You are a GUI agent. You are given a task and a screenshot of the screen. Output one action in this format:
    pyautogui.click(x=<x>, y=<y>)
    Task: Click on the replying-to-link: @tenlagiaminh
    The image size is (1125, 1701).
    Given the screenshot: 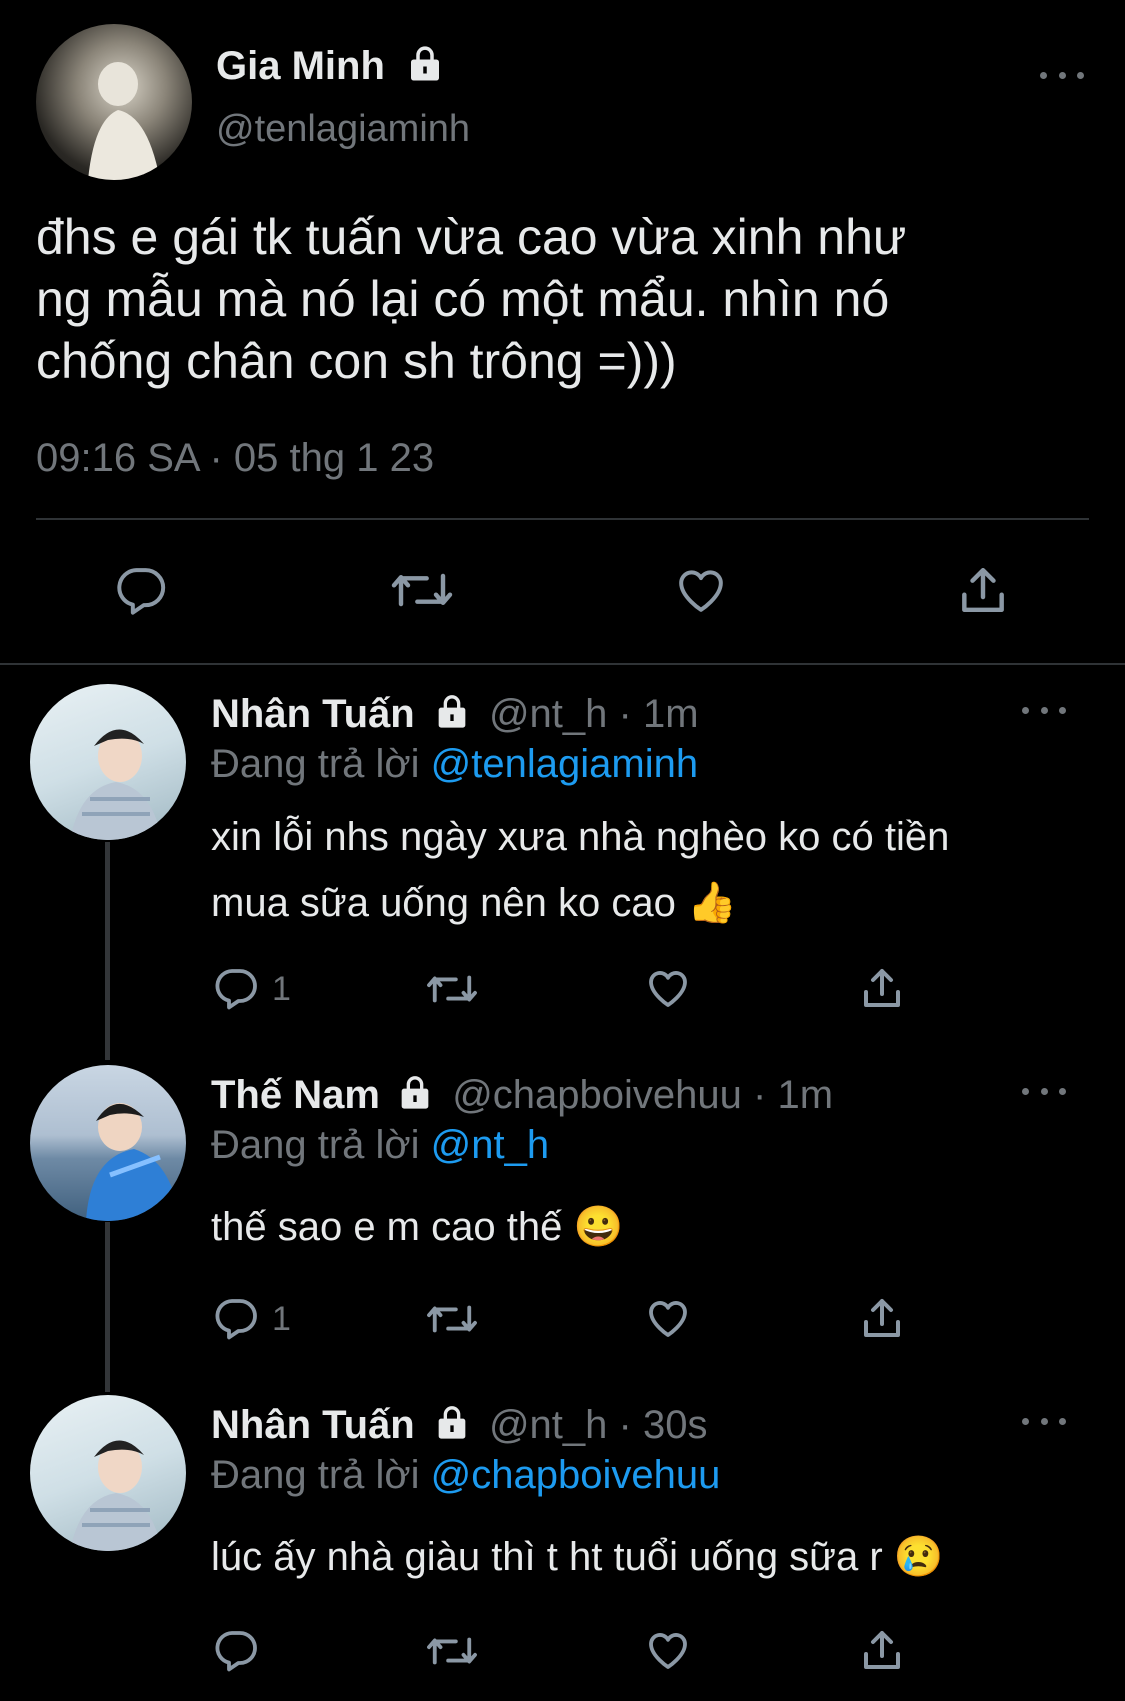 What is the action you would take?
    pyautogui.click(x=564, y=764)
    